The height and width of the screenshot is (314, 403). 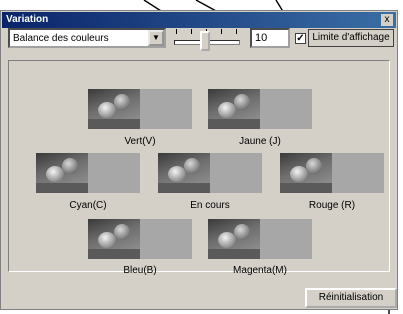 I want to click on variant-vert, so click(x=140, y=109).